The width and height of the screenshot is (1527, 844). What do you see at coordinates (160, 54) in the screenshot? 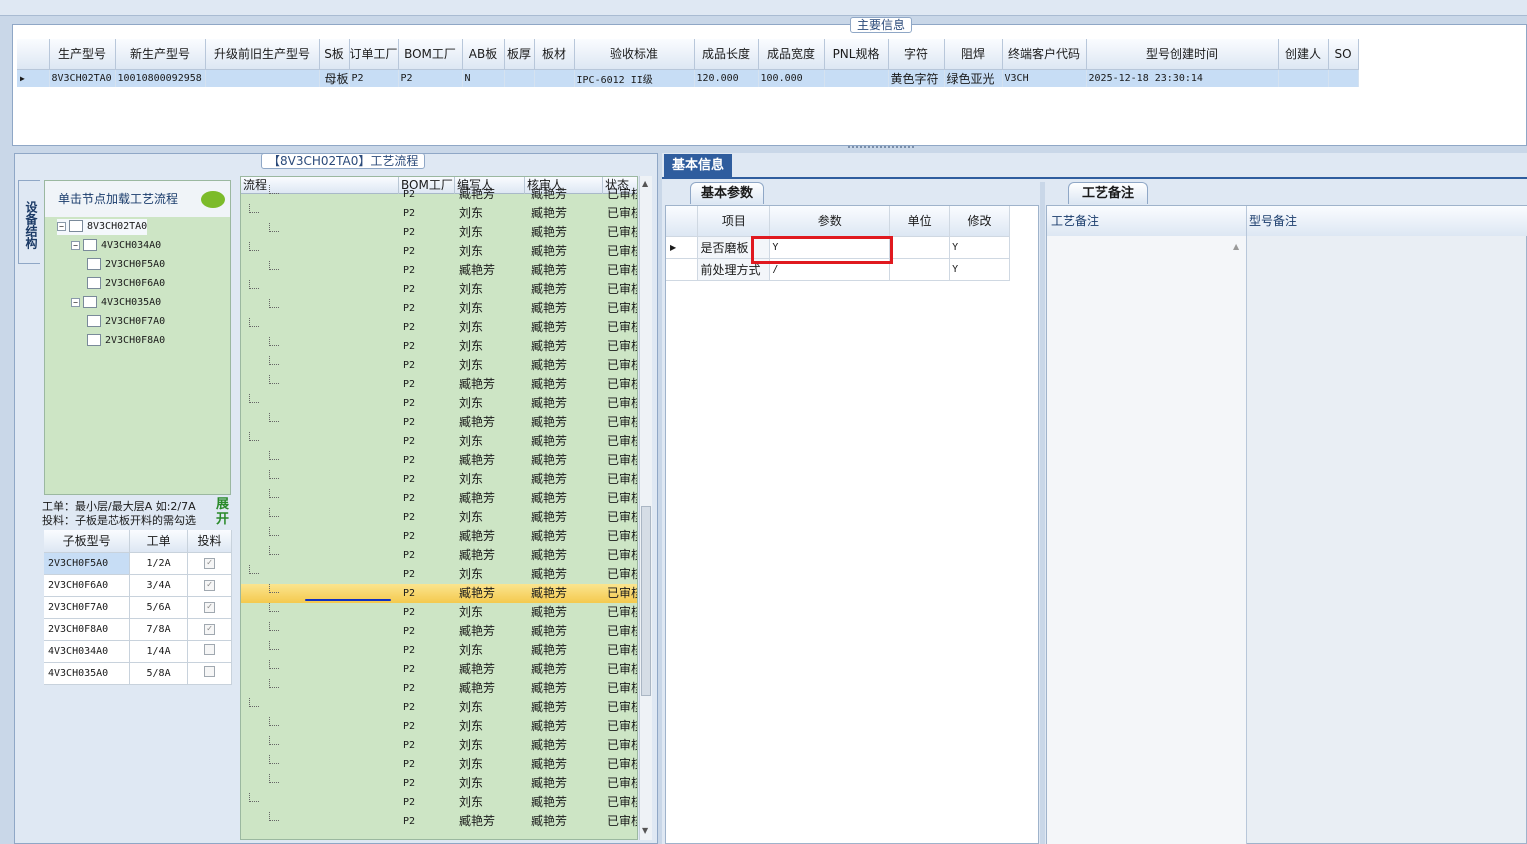
I see `main-col-header: 新生产型号` at bounding box center [160, 54].